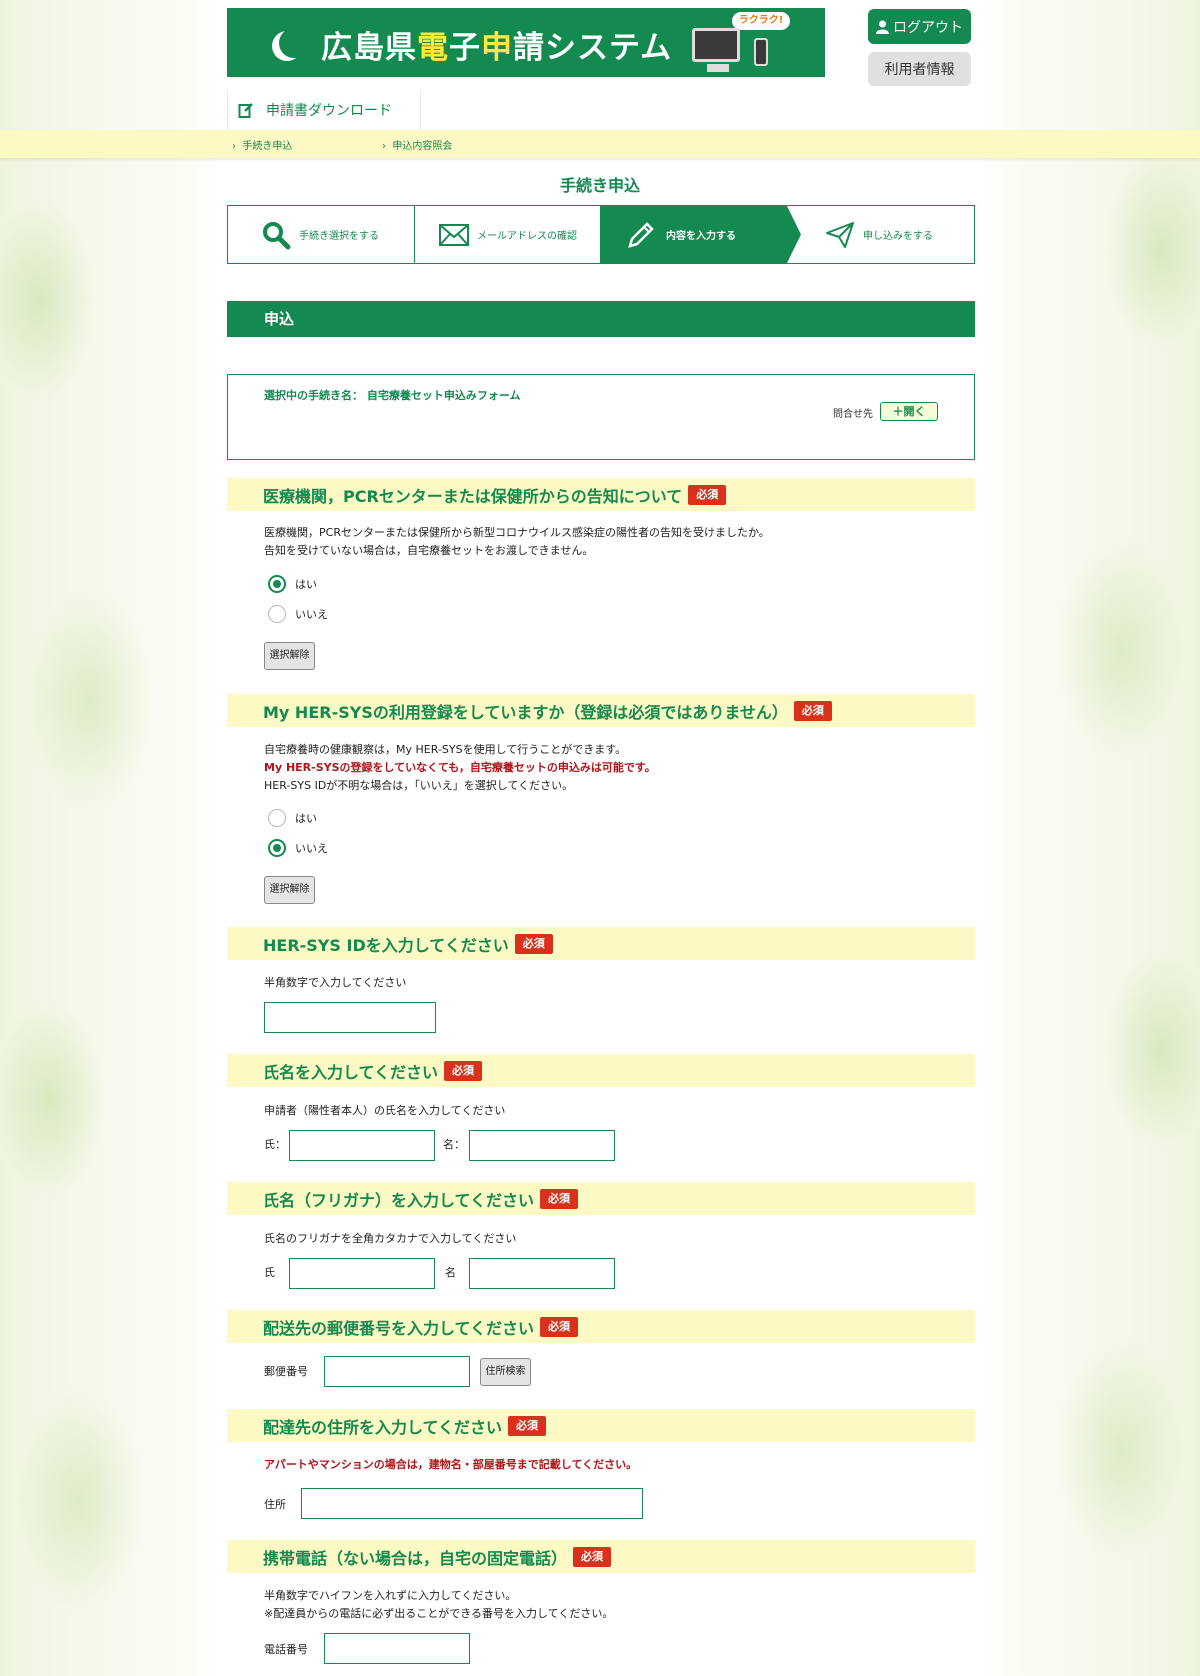 The width and height of the screenshot is (1200, 1676). Describe the element at coordinates (919, 69) in the screenshot. I see `user-info-button: 利用者情報` at that location.